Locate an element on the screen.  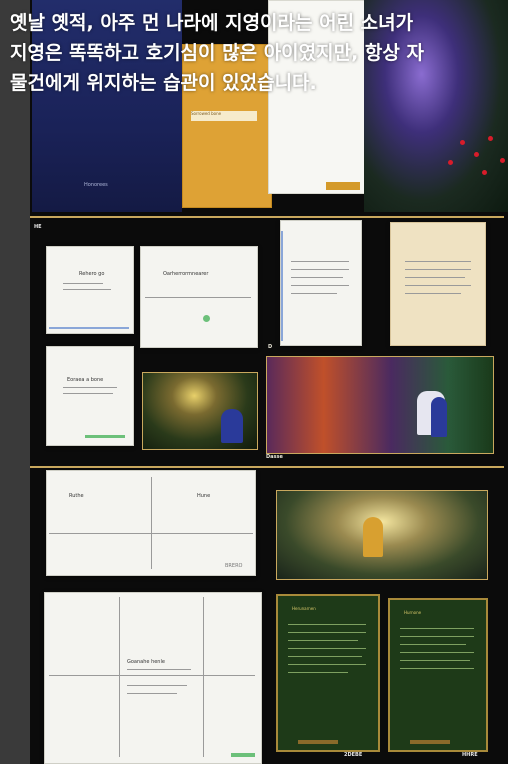
note-card-2: Eoraea a bone is located at coordinates (90, 396).